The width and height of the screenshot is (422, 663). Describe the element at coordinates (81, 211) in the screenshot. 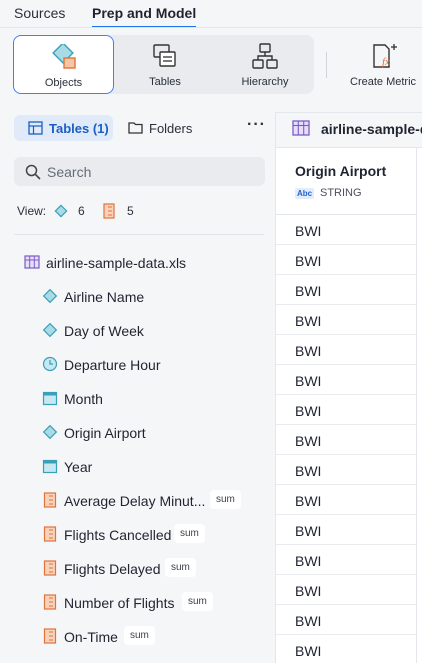

I see `dimension-count: 6` at that location.